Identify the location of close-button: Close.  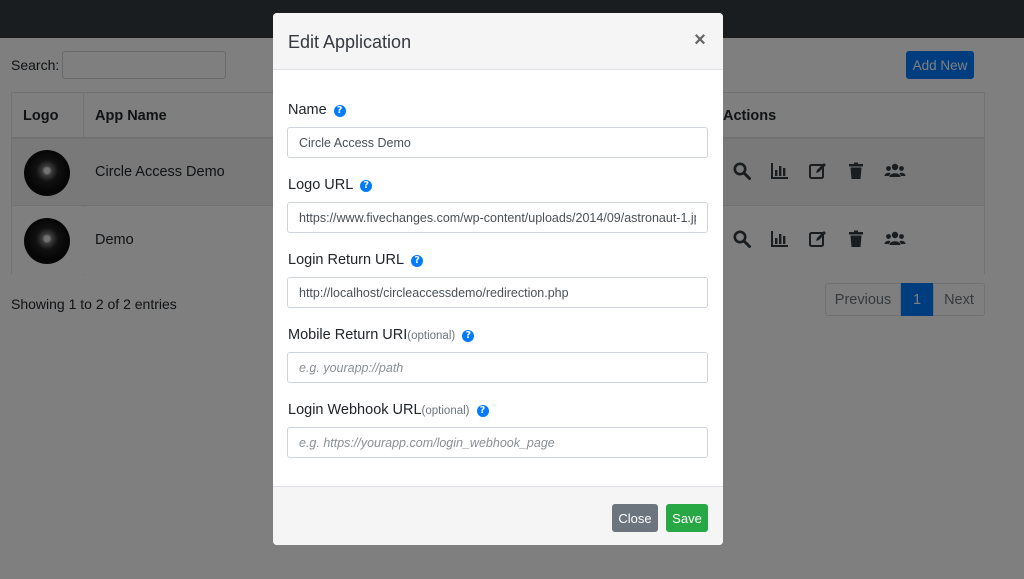
(635, 518).